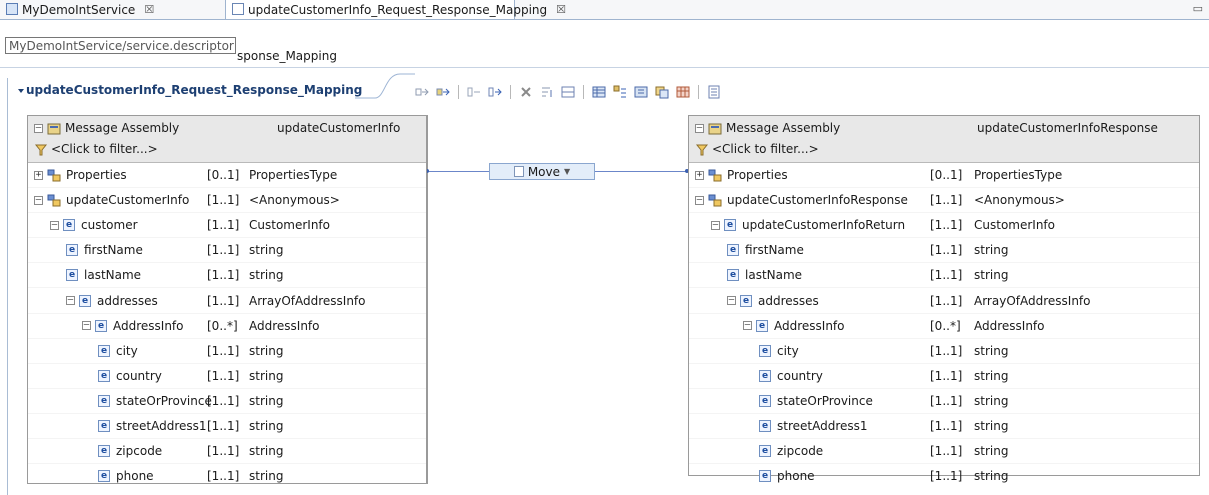 Image resolution: width=1209 pixels, height=495 pixels. I want to click on tree-row-name: e streetAddress1, so click(778, 426).